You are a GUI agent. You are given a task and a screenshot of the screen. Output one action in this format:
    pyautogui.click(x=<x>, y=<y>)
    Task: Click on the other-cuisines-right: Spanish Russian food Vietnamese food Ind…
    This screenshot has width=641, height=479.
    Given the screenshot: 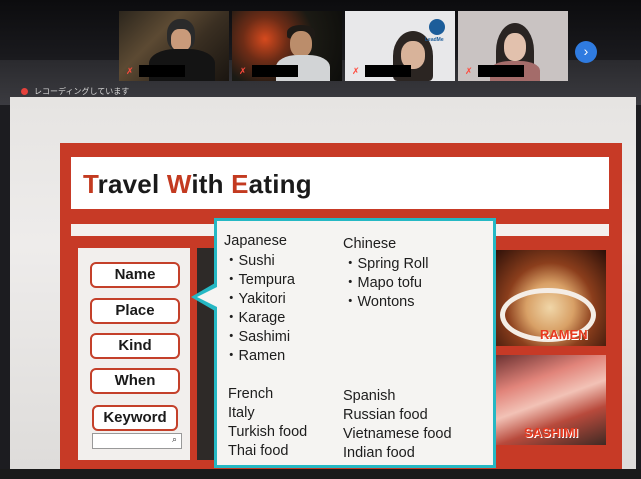 What is the action you would take?
    pyautogui.click(x=397, y=425)
    